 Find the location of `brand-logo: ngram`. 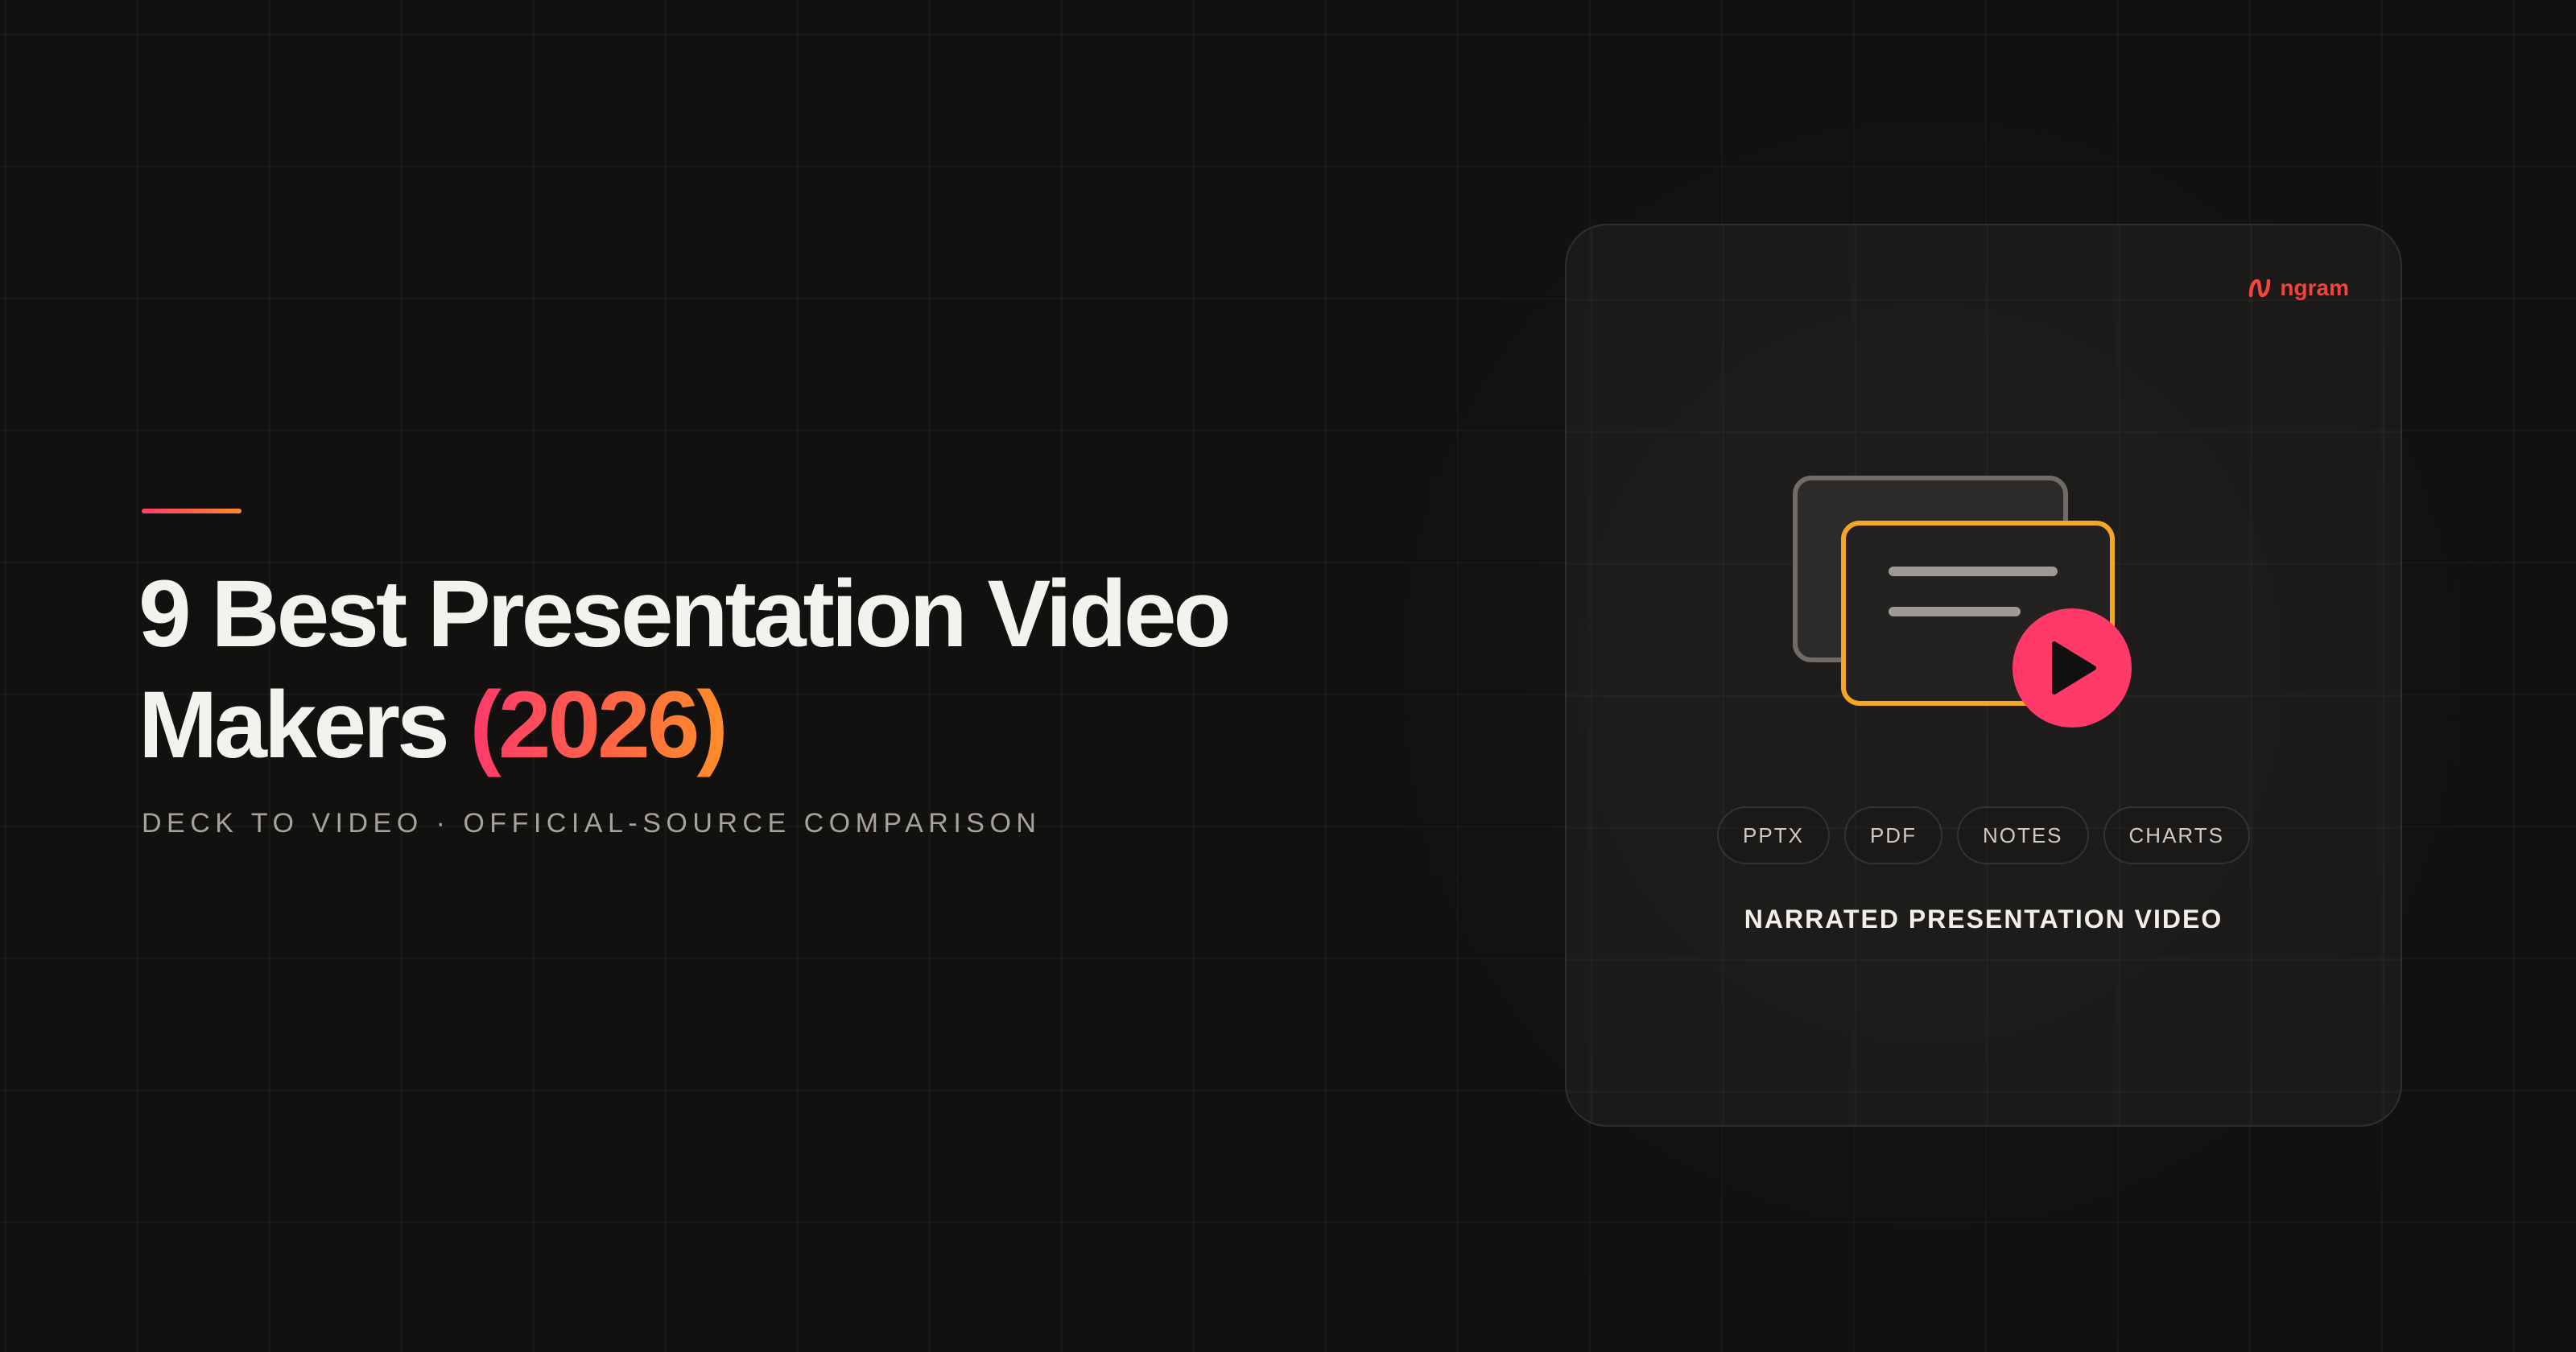

brand-logo: ngram is located at coordinates (2298, 288).